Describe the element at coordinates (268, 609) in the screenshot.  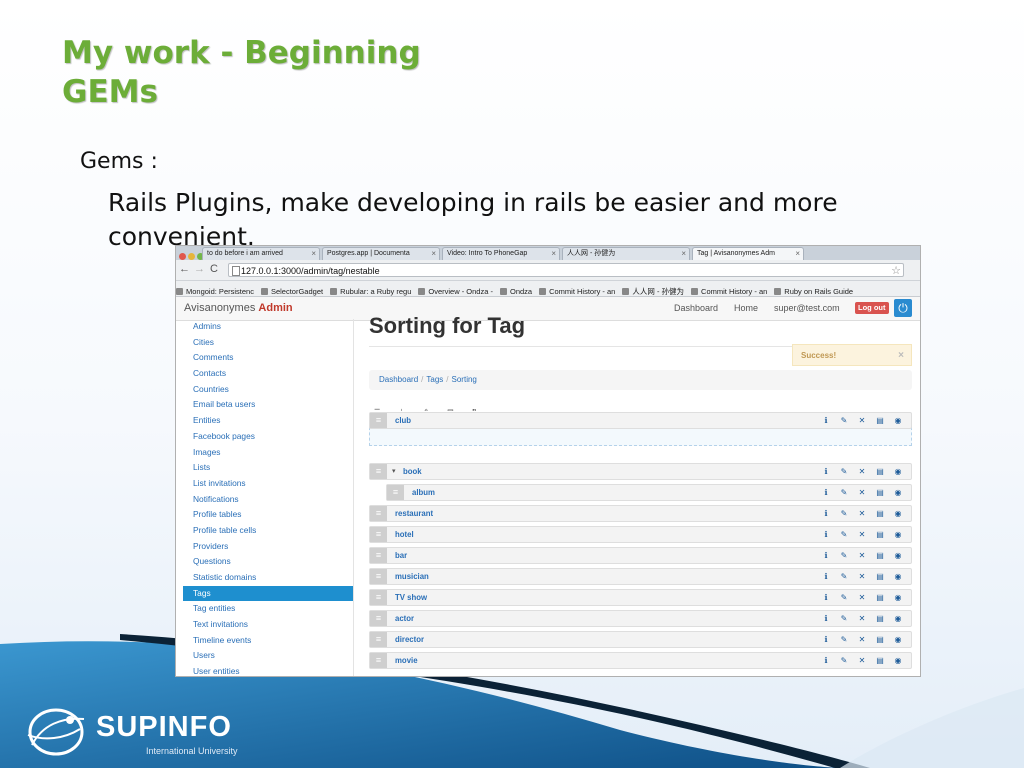
I see `sidebar-item-tag-entities: Tag entities` at that location.